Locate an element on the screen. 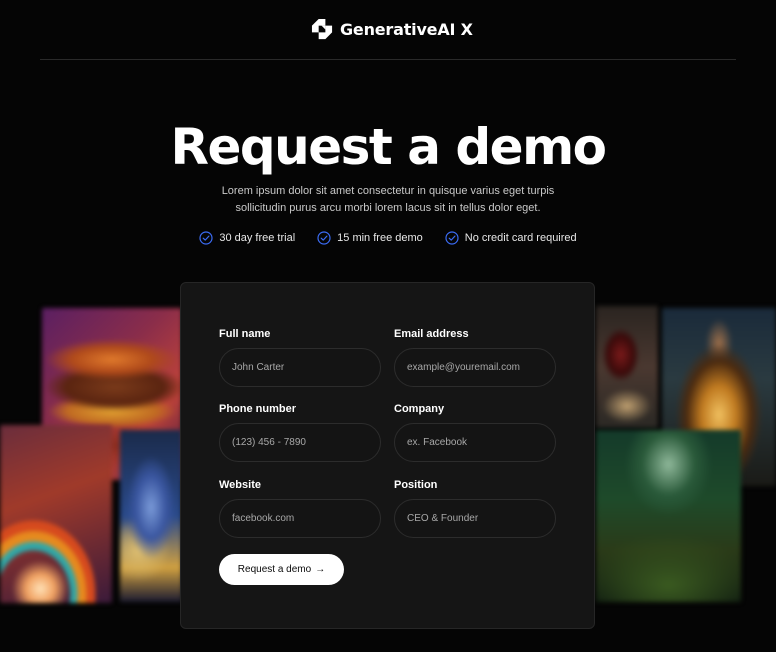 This screenshot has height=652, width=776. full-name-input is located at coordinates (300, 367).